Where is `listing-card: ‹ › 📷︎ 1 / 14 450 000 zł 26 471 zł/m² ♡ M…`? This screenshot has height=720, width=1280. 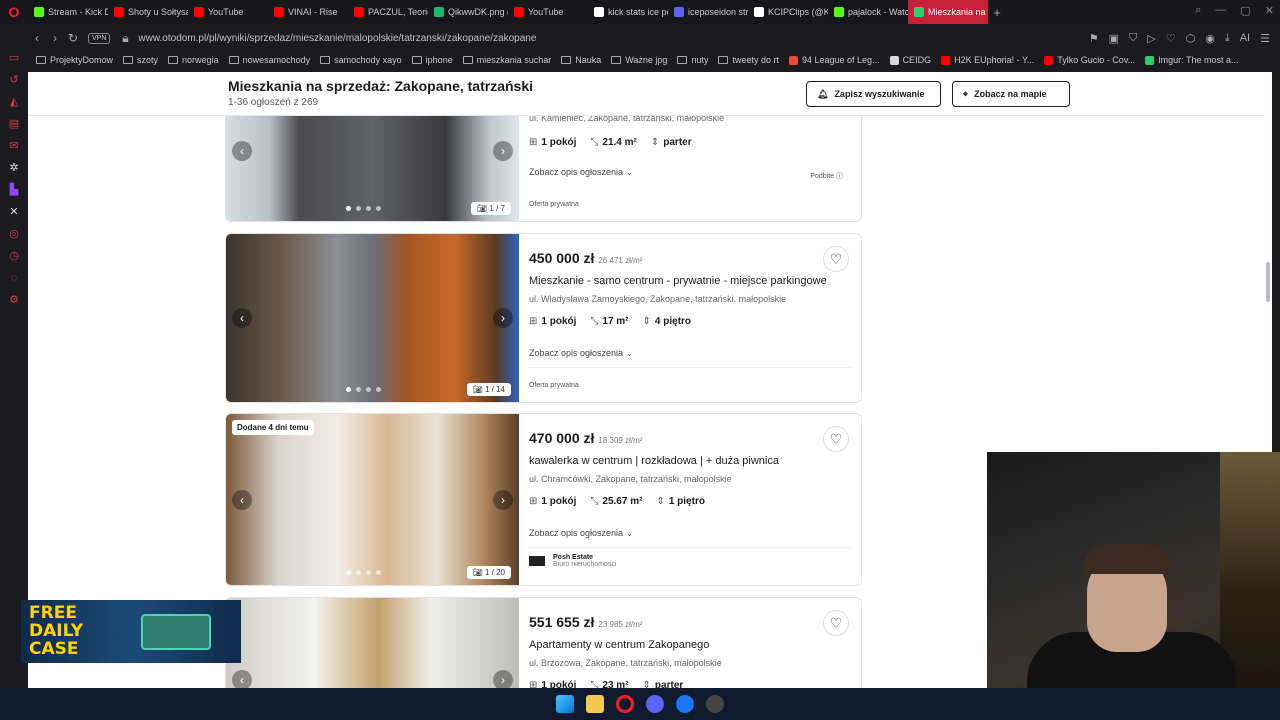 listing-card: ‹ › 📷︎ 1 / 14 450 000 zł 26 471 zł/m² ♡ M… is located at coordinates (543, 318).